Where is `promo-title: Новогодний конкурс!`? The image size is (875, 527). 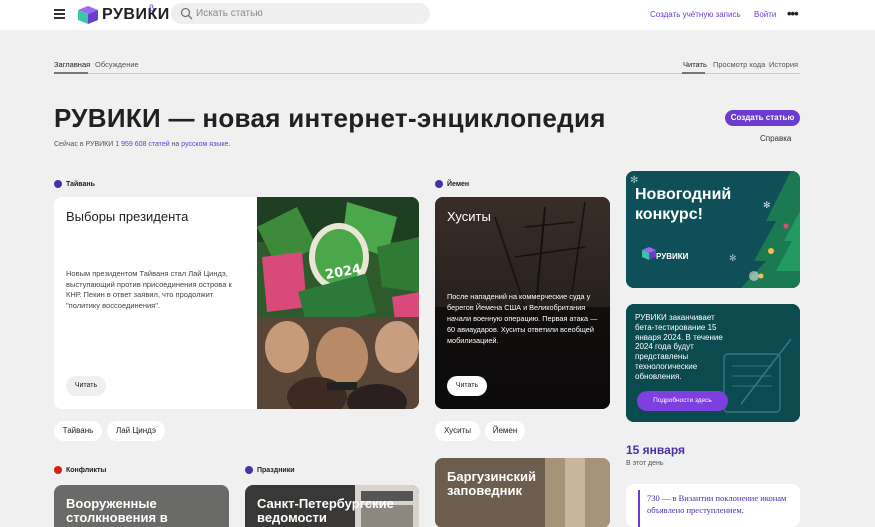 promo-title: Новогодний конкурс! is located at coordinates (690, 205).